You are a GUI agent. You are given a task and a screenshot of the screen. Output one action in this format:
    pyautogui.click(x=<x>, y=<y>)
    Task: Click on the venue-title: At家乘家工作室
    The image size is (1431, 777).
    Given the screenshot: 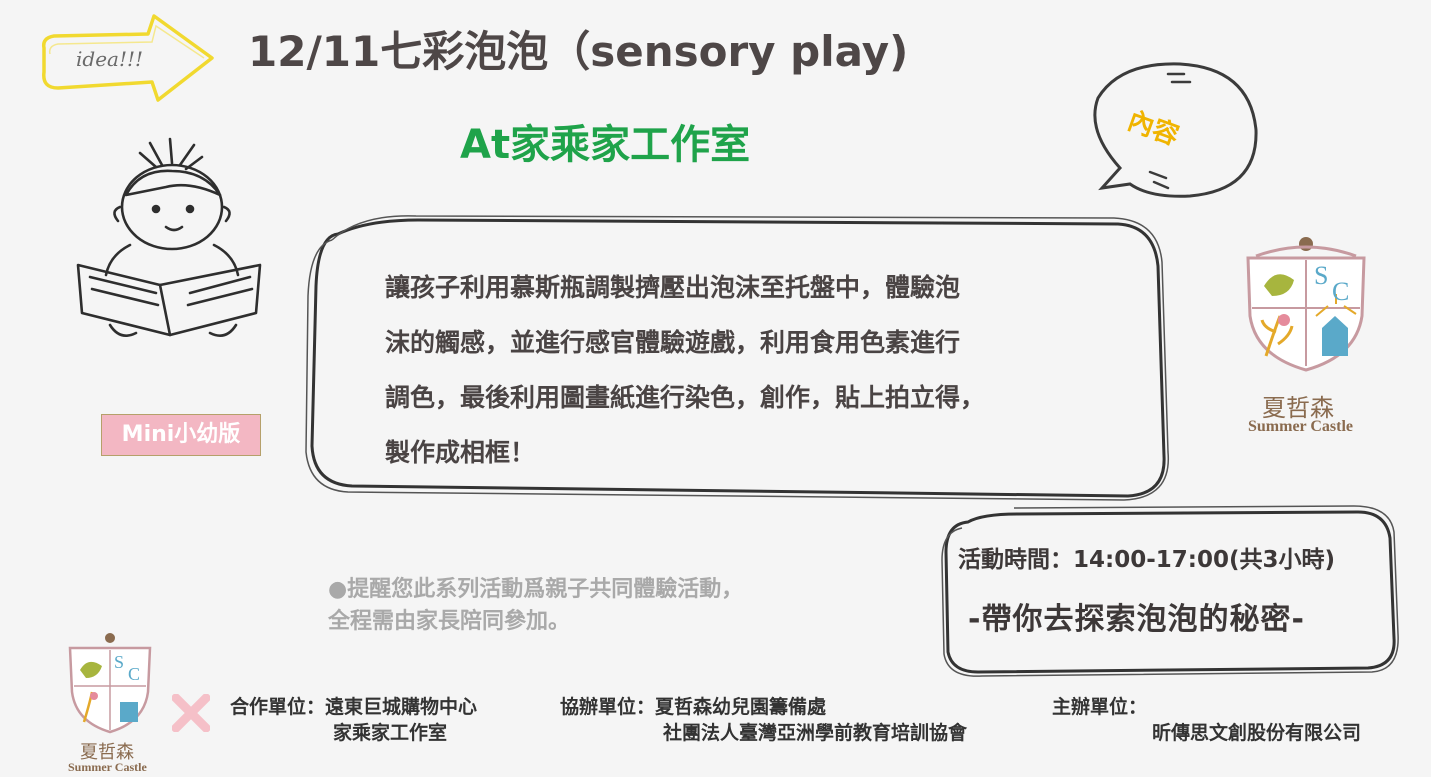 What is the action you would take?
    pyautogui.click(x=605, y=145)
    